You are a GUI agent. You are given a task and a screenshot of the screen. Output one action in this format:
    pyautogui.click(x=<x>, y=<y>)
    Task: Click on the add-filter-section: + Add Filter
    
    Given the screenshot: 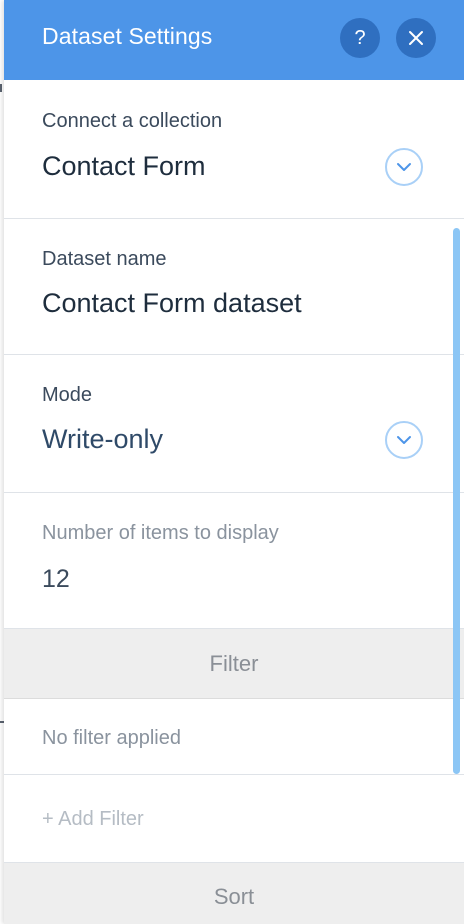 What is the action you would take?
    pyautogui.click(x=234, y=819)
    